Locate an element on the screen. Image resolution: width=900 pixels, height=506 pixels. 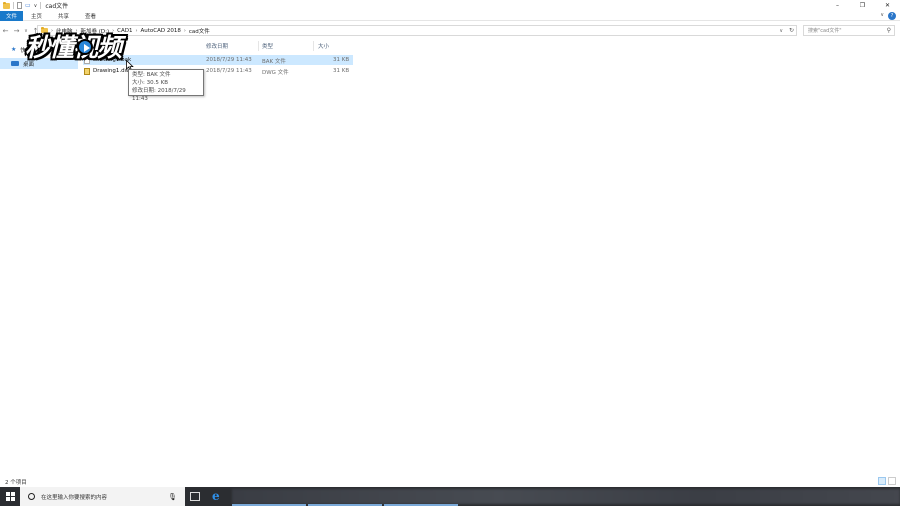
status-bar: 2 个项目 is located at coordinates (450, 481).